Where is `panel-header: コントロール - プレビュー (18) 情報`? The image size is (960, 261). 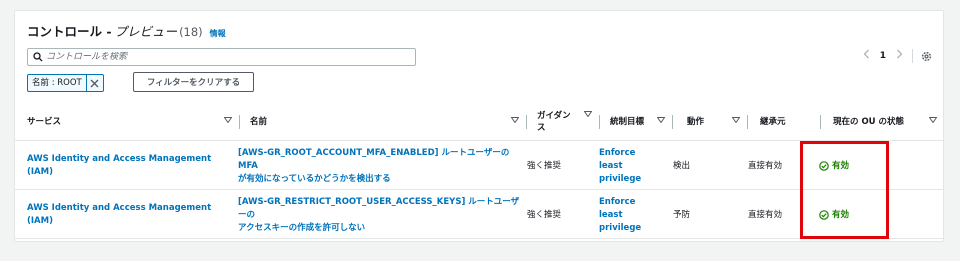 panel-header: コントロール - プレビュー (18) 情報 is located at coordinates (126, 30).